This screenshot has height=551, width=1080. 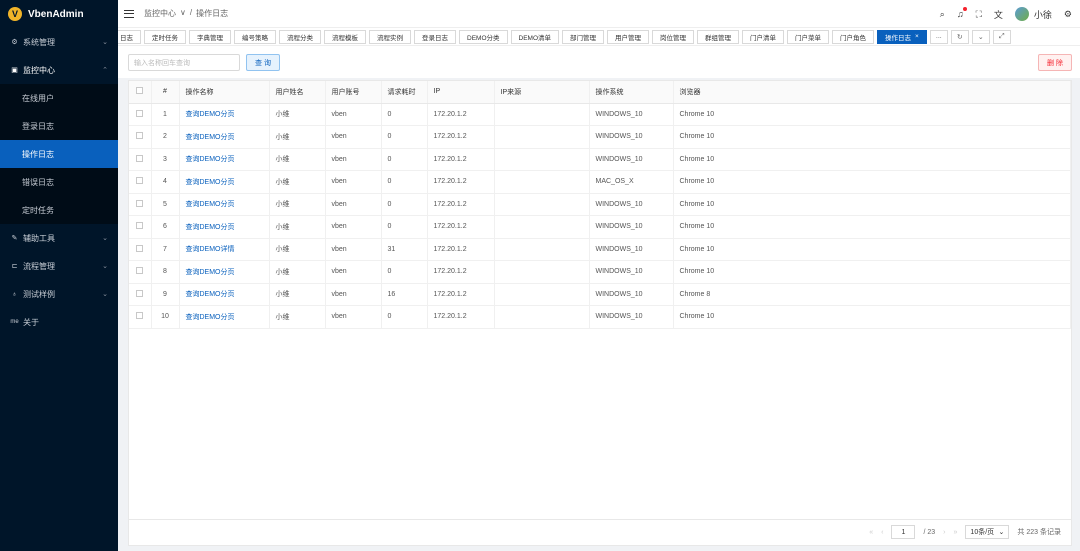 I want to click on sidebar-item-login-log: 登录日志, so click(x=59, y=126).